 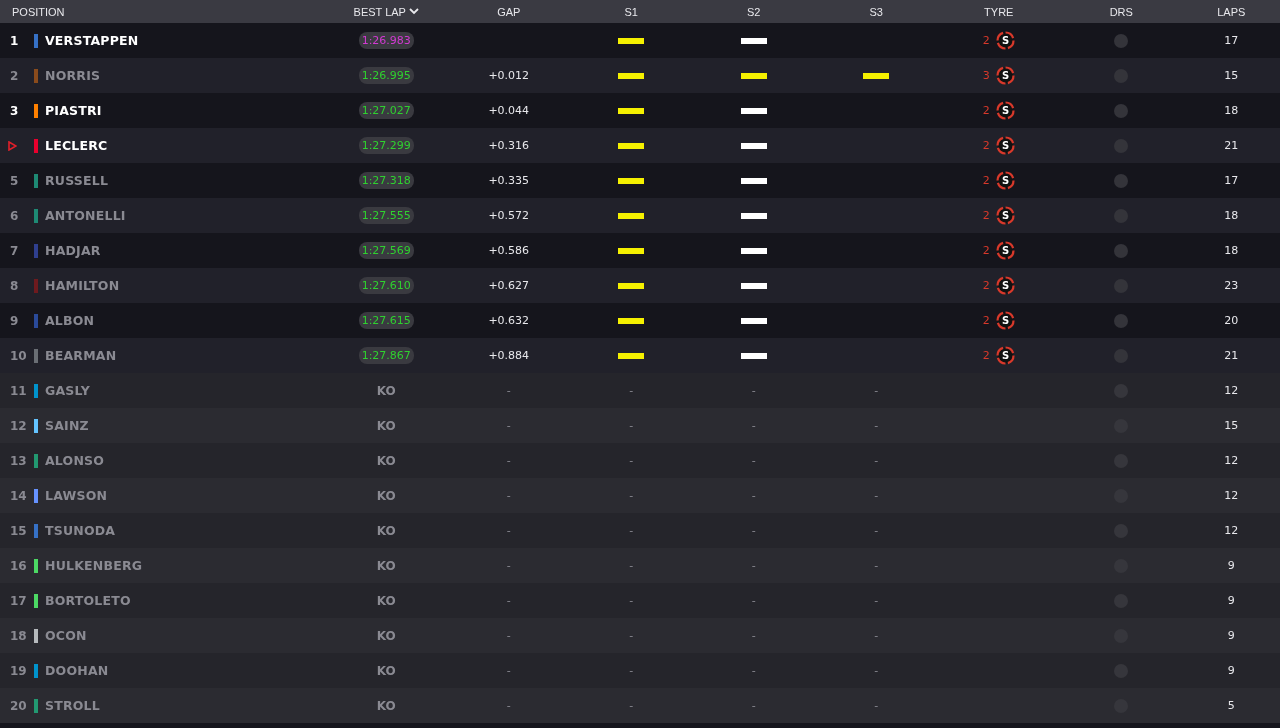 I want to click on best-lap-time: 1:27.299, so click(x=386, y=145).